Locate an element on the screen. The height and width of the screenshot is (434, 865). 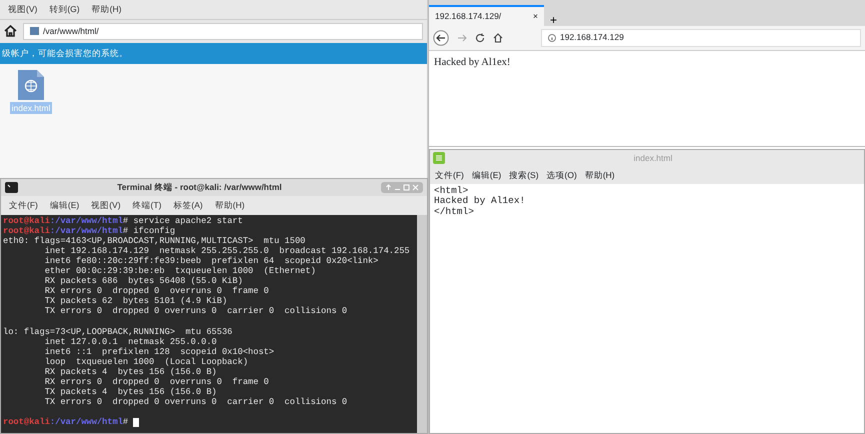
terminal-output: TX packets 62 bytes 5101 (4.9 KiB) is located at coordinates (136, 301).